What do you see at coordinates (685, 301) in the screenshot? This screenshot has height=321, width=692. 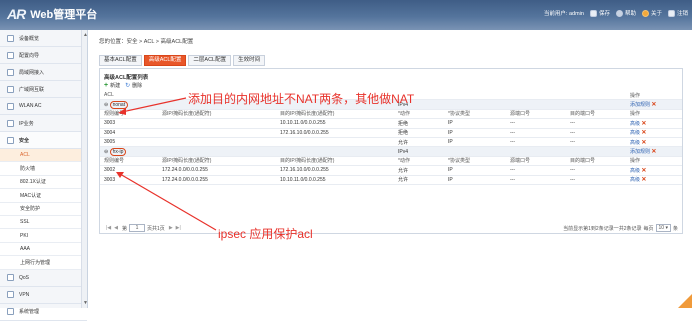 I see `corner-badge` at bounding box center [685, 301].